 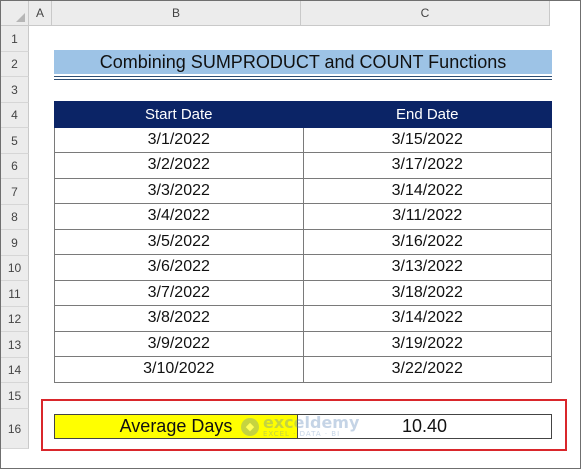 What do you see at coordinates (15, 141) in the screenshot?
I see `row-header-5: 5` at bounding box center [15, 141].